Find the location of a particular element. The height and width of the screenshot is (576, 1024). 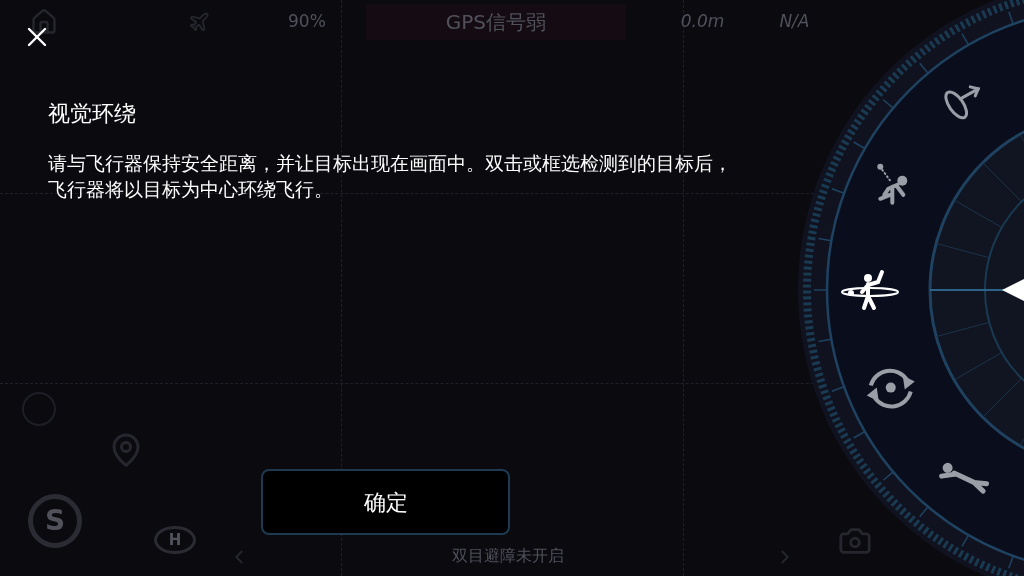

figure-with-ring-icon is located at coordinates (870, 290).